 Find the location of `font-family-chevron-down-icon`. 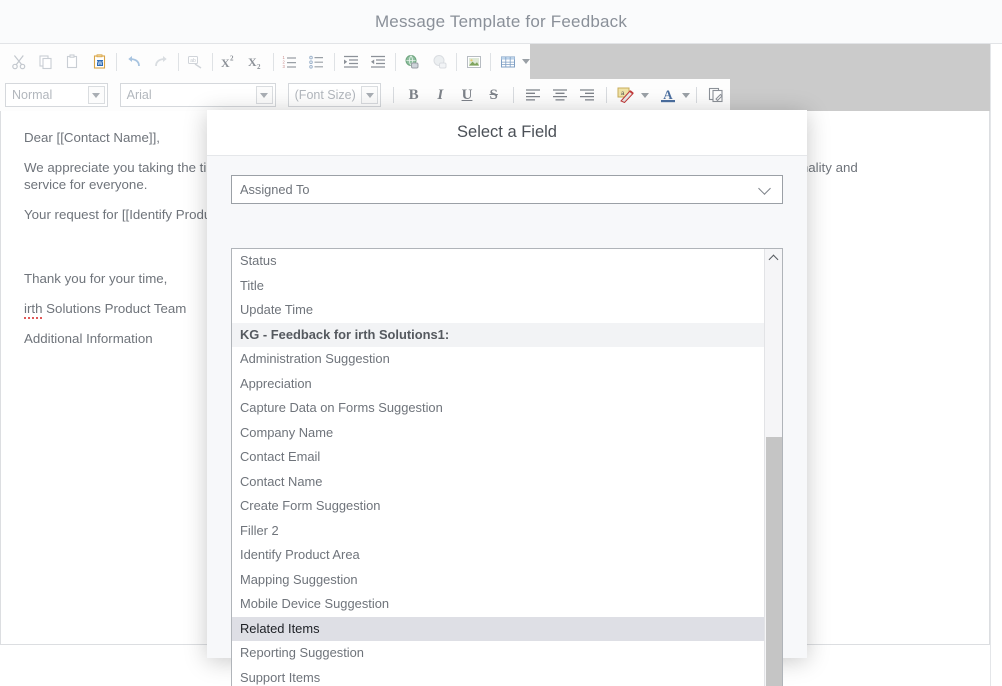

font-family-chevron-down-icon is located at coordinates (264, 95).